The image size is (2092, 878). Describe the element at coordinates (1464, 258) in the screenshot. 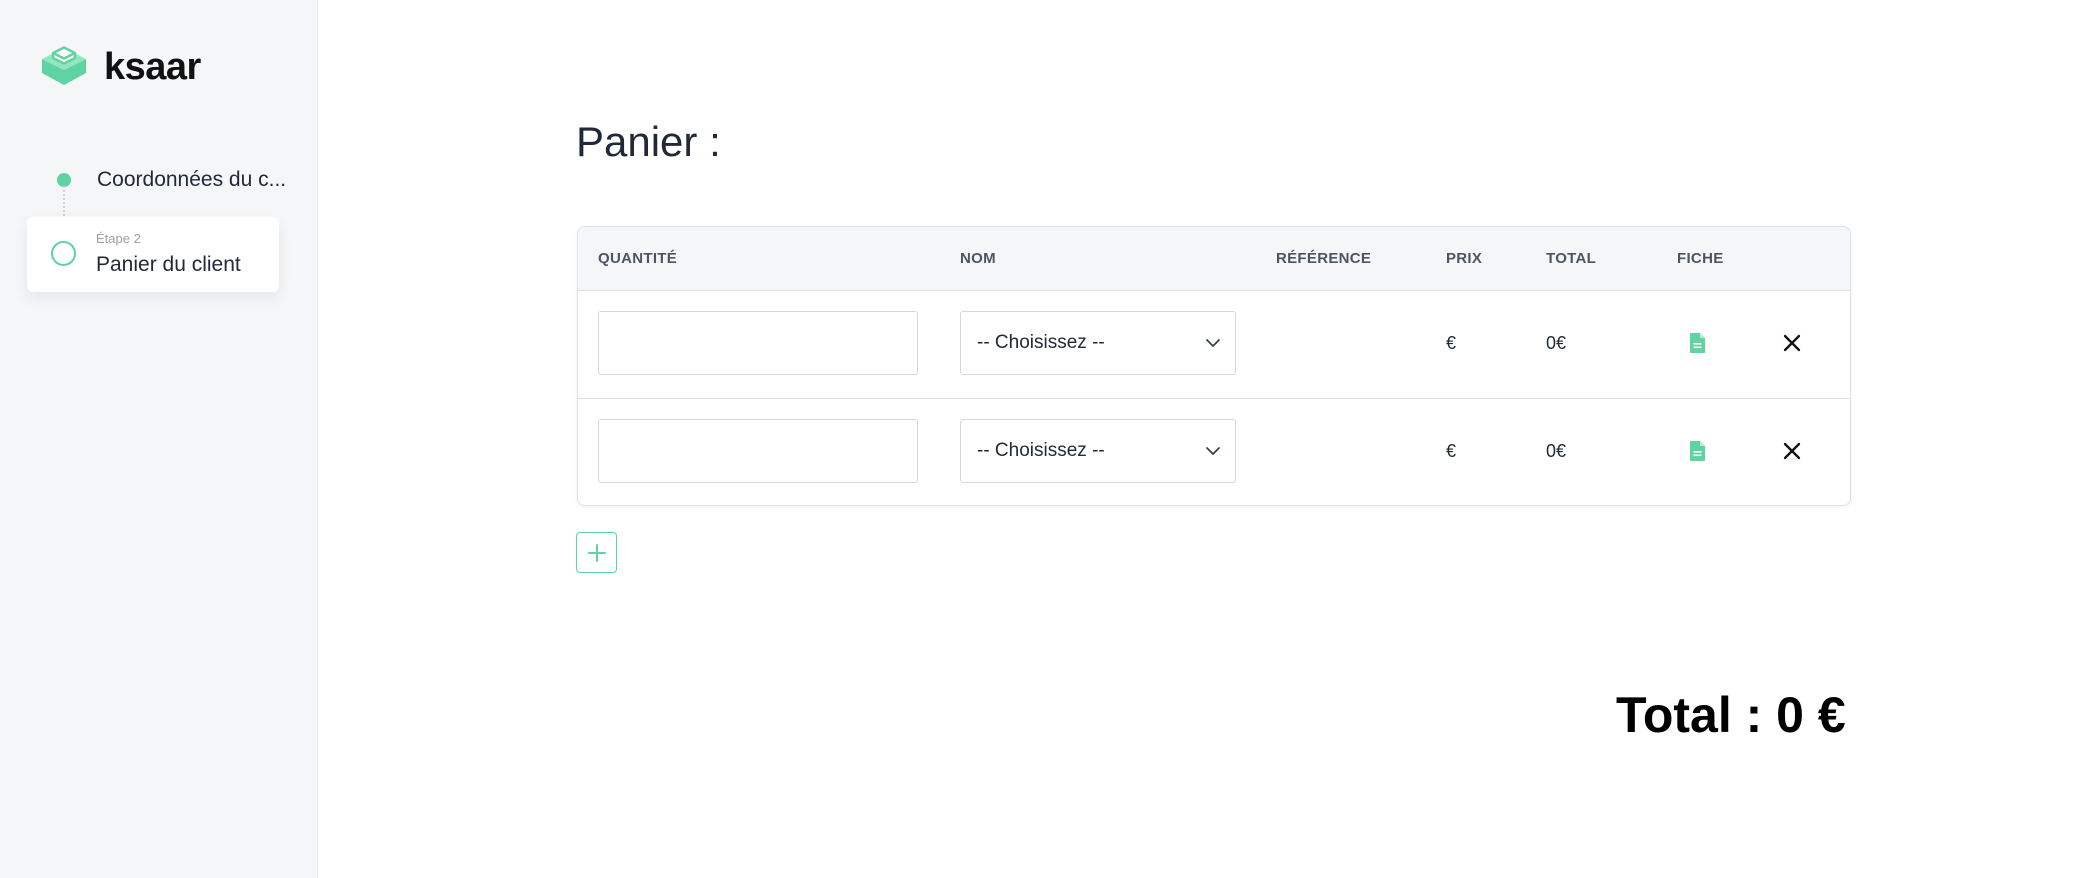

I see `header-prix: PRIX` at that location.